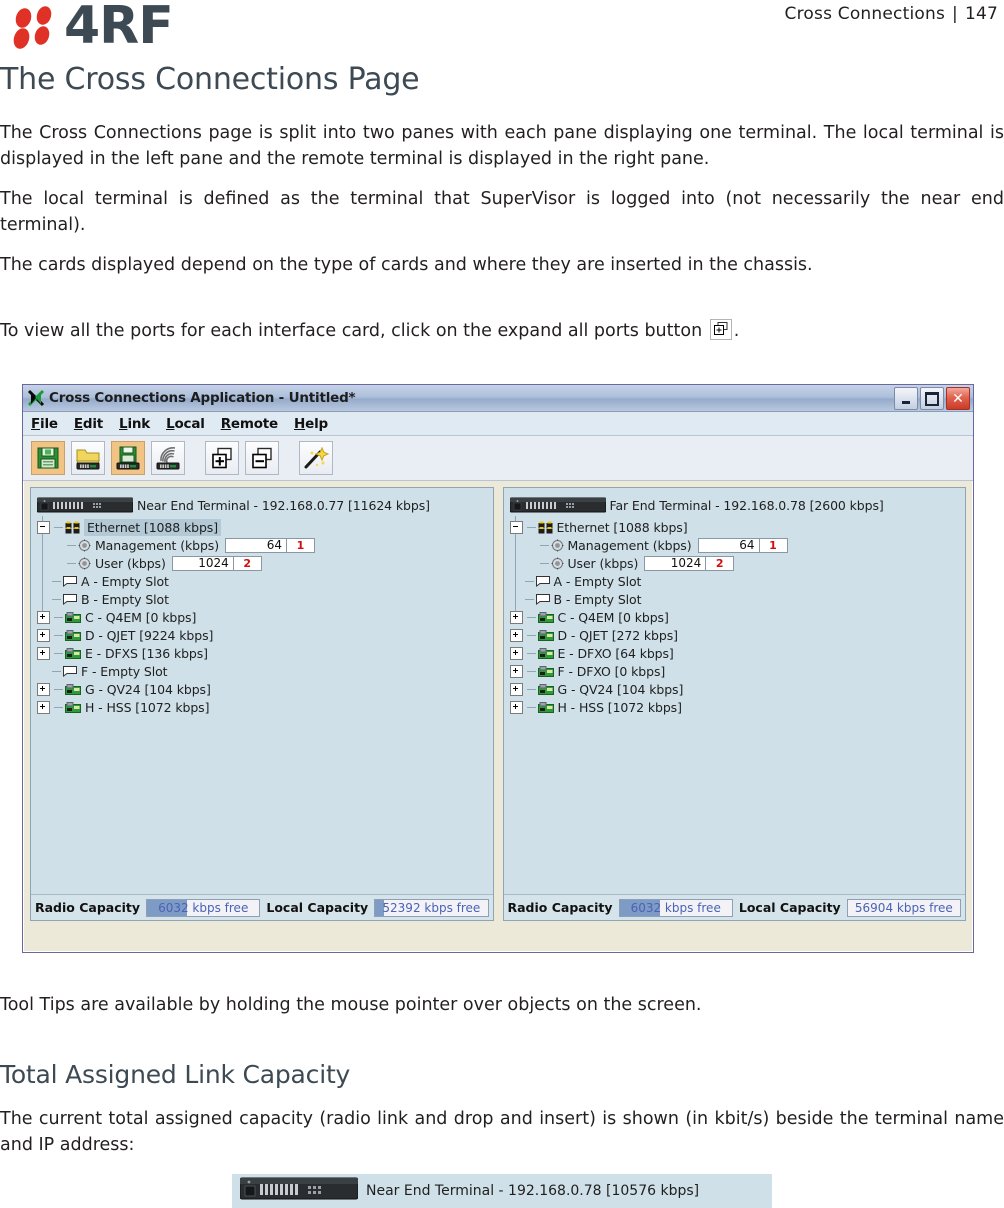  What do you see at coordinates (265, 617) in the screenshot?
I see `local-slot-row: C - Q4EM [0 kbps]` at bounding box center [265, 617].